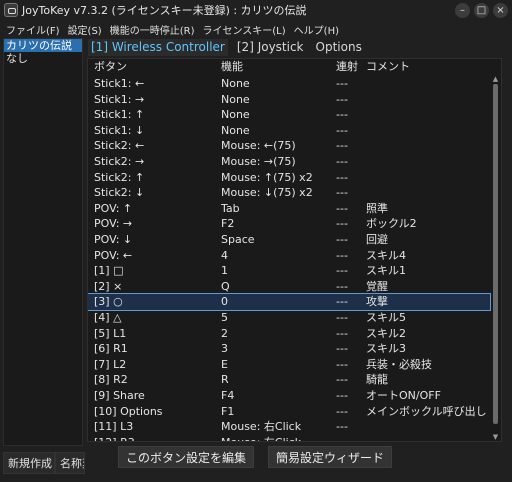 The image size is (512, 482). I want to click on setup-wizard-button: 簡易設定ウィザード, so click(330, 457).